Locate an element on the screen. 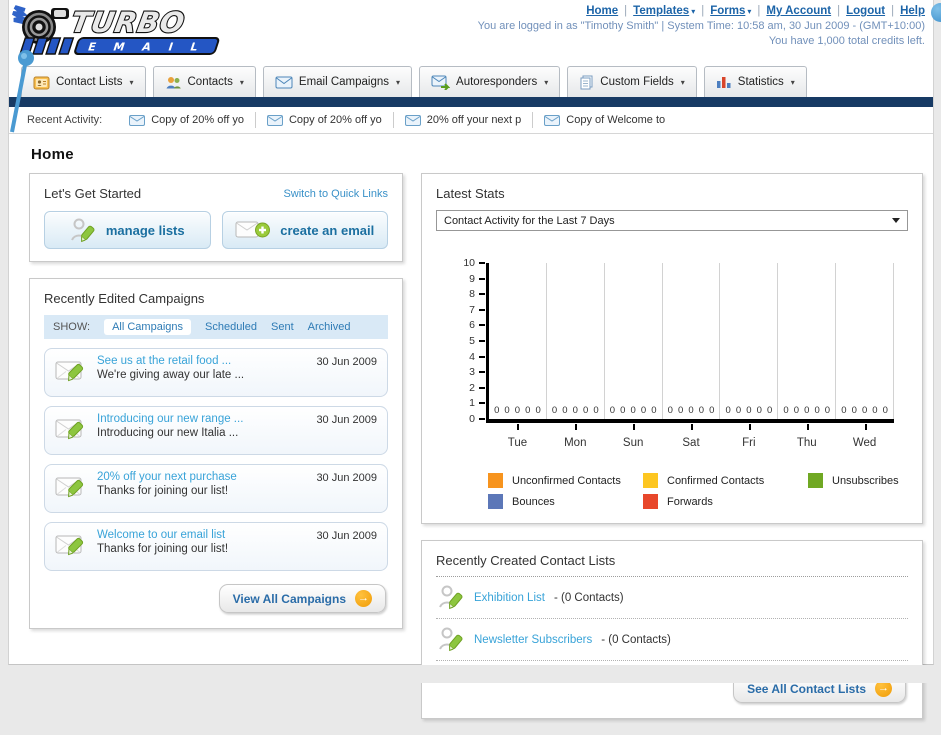 This screenshot has height=735, width=941. view-all-campaigns-button: View All Campaigns → is located at coordinates (302, 598).